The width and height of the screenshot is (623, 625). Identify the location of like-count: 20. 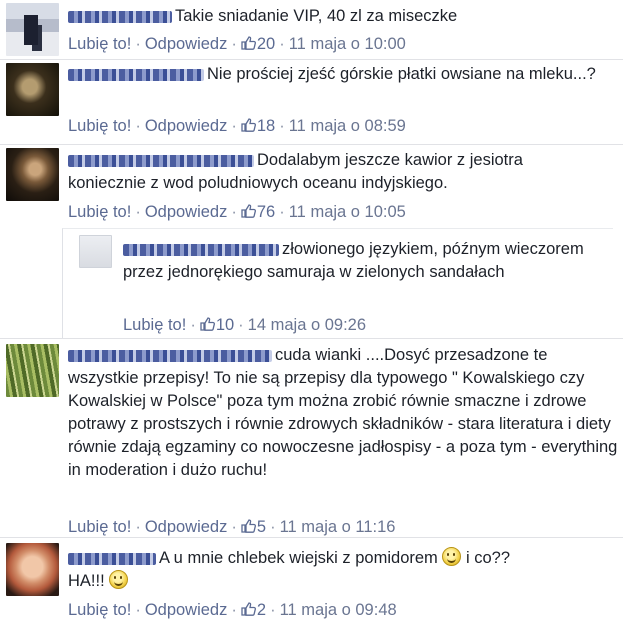
(258, 44).